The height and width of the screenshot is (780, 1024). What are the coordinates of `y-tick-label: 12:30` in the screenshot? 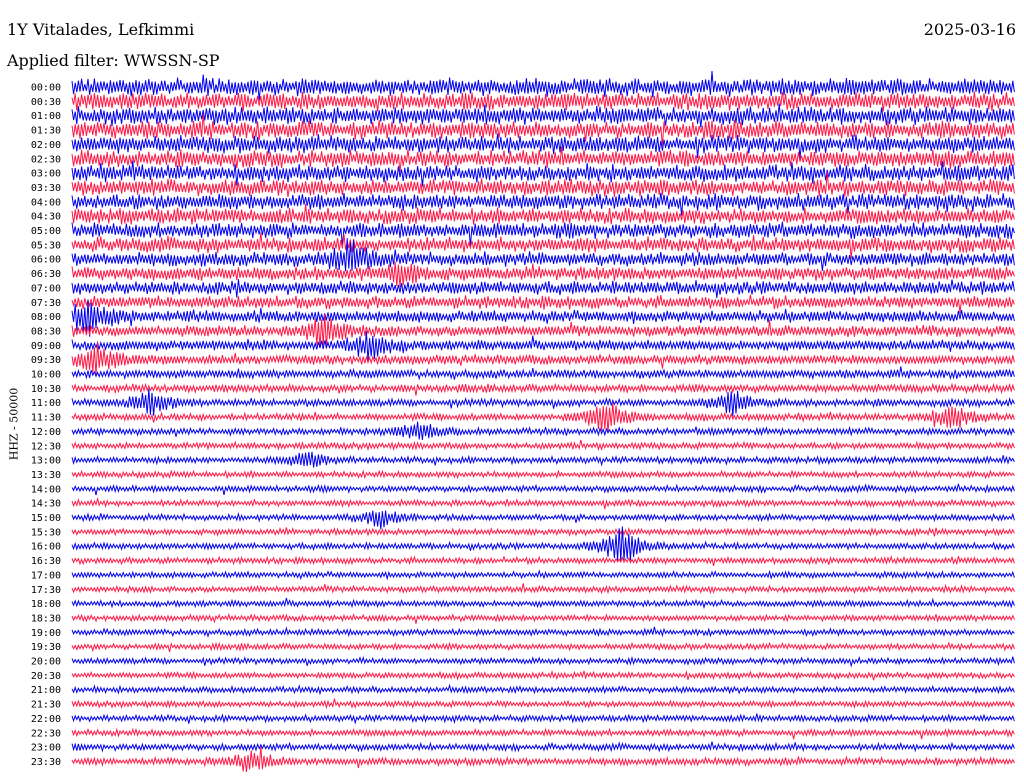 It's located at (46, 446).